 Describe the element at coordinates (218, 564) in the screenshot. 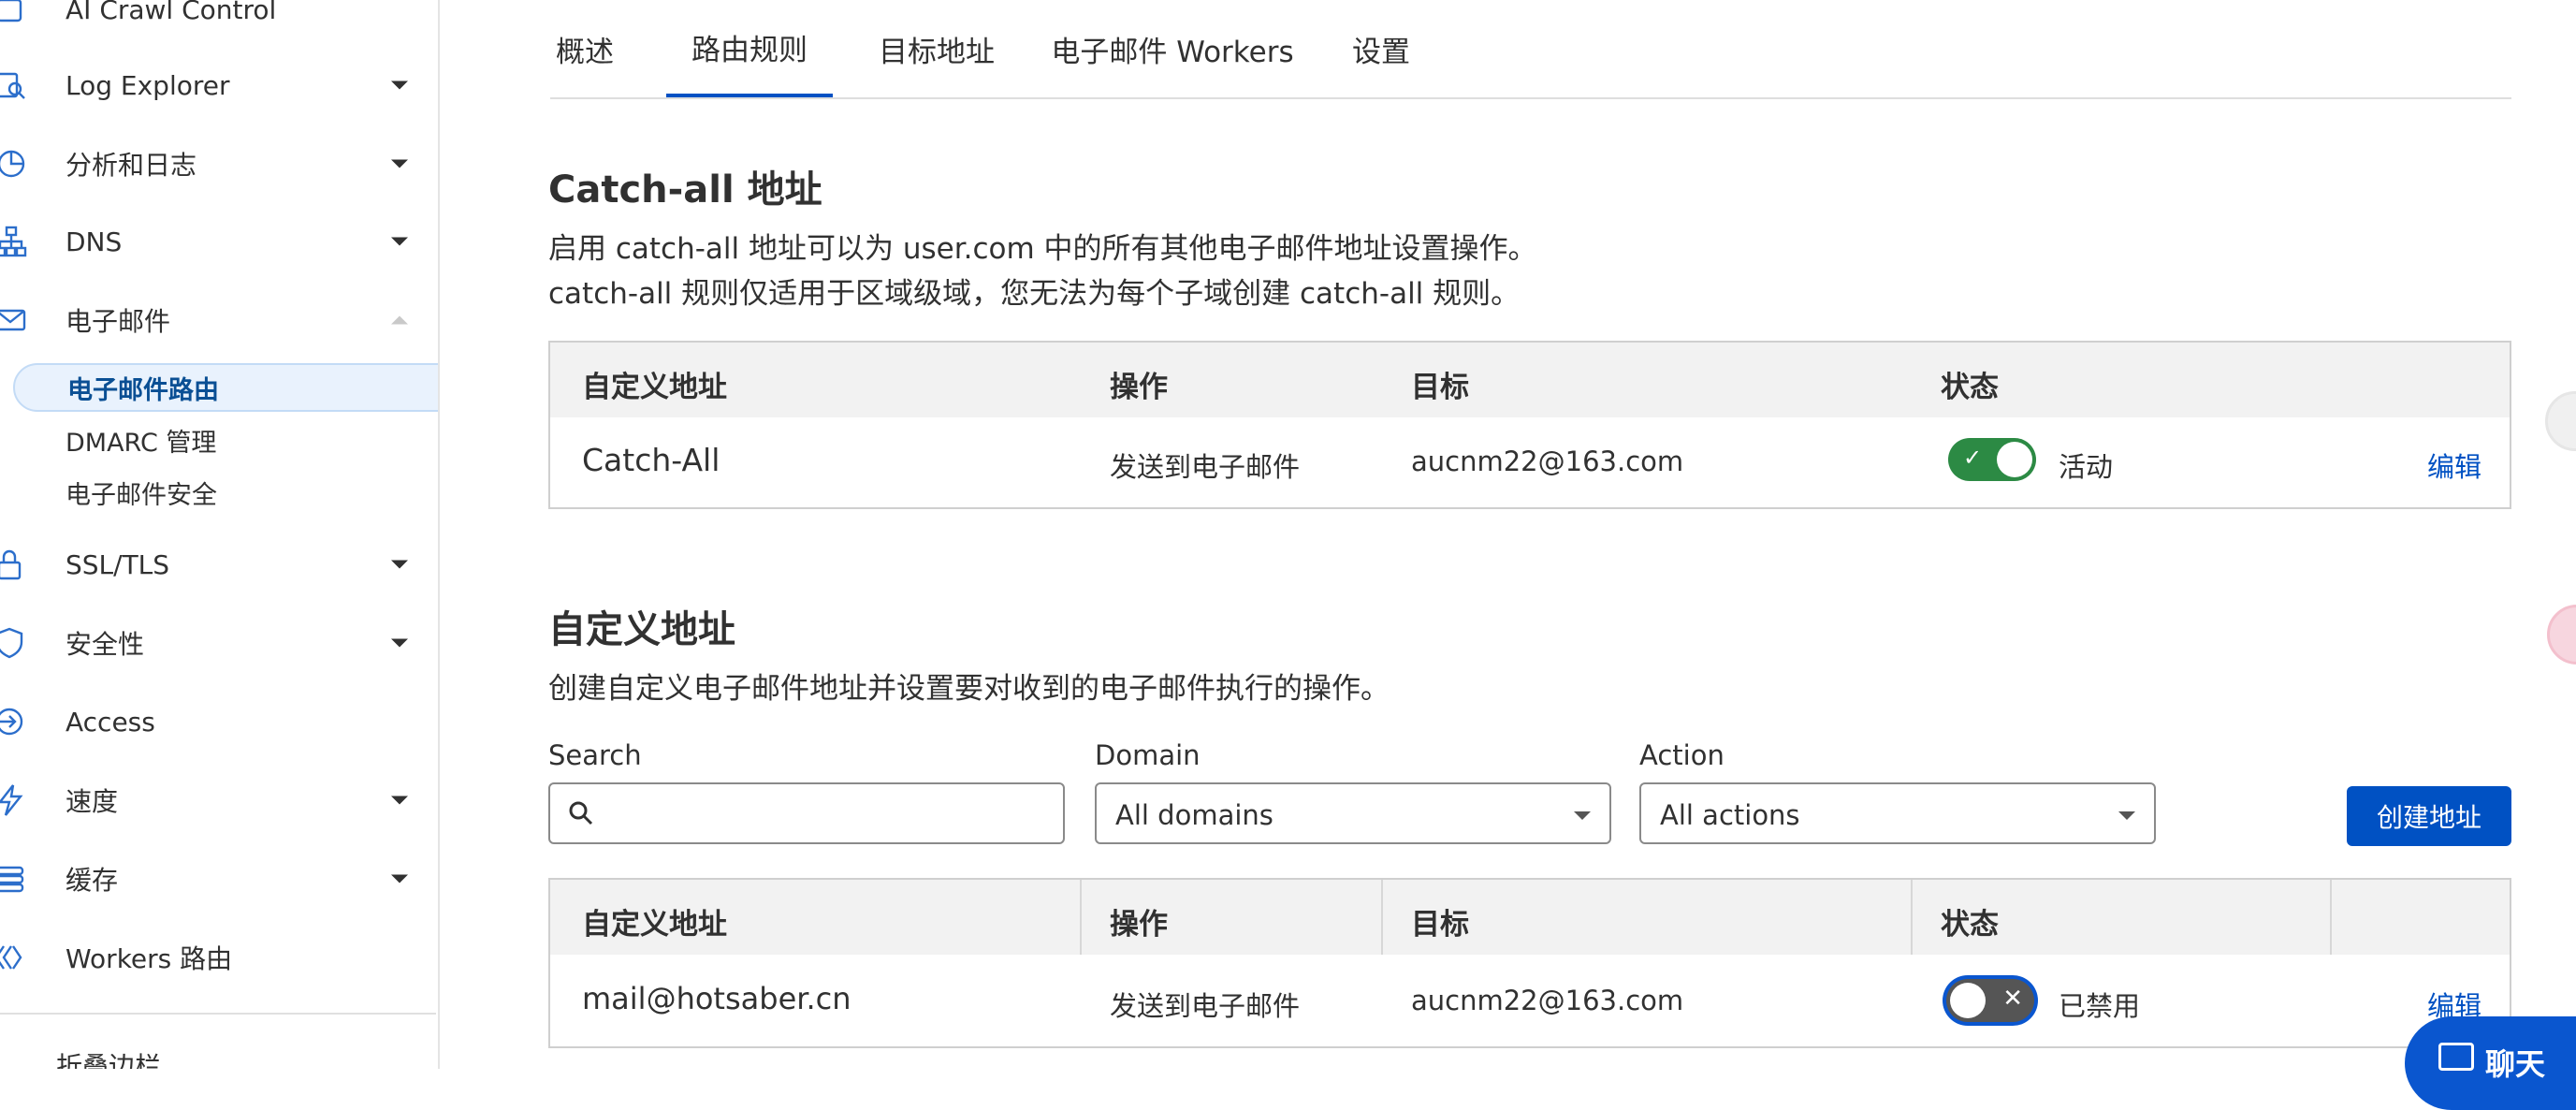

I see `sidebar-item-ssl-tls: SSL/TLS` at that location.